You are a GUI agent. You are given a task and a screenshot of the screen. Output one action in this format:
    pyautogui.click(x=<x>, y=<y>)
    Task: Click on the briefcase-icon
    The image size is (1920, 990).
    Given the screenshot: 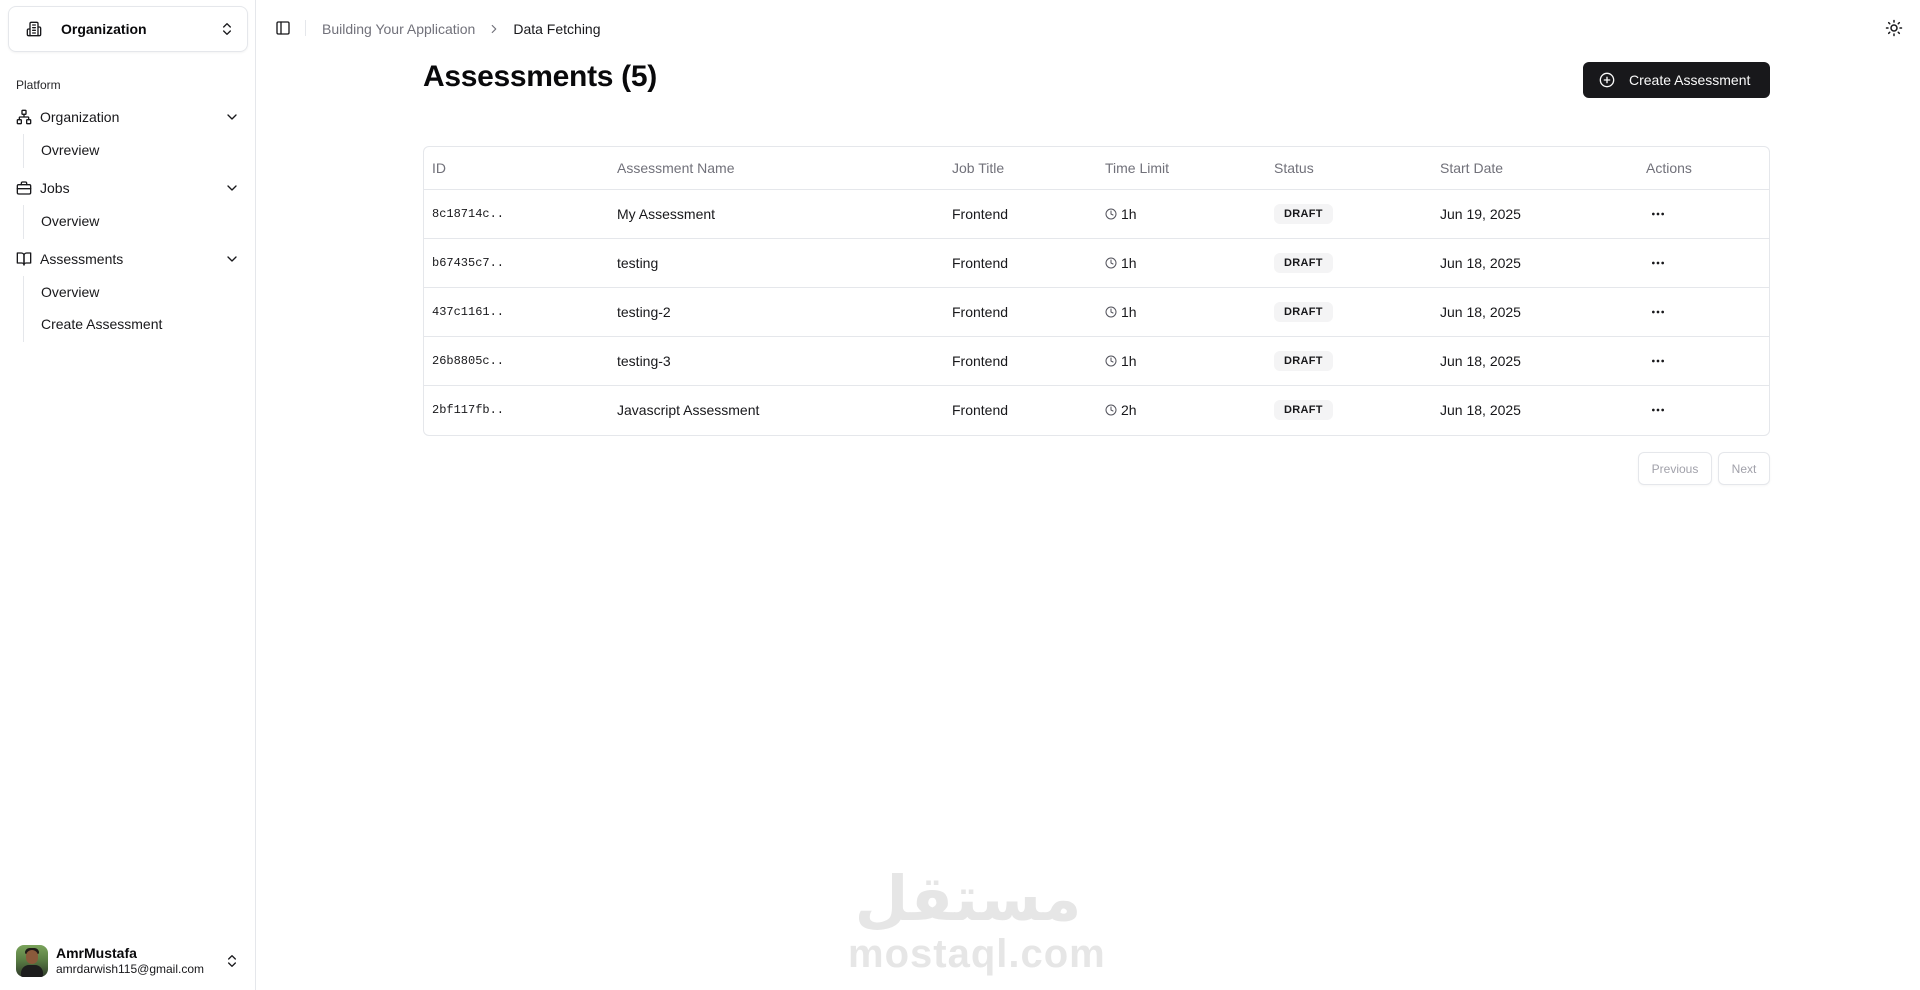 What is the action you would take?
    pyautogui.click(x=24, y=188)
    